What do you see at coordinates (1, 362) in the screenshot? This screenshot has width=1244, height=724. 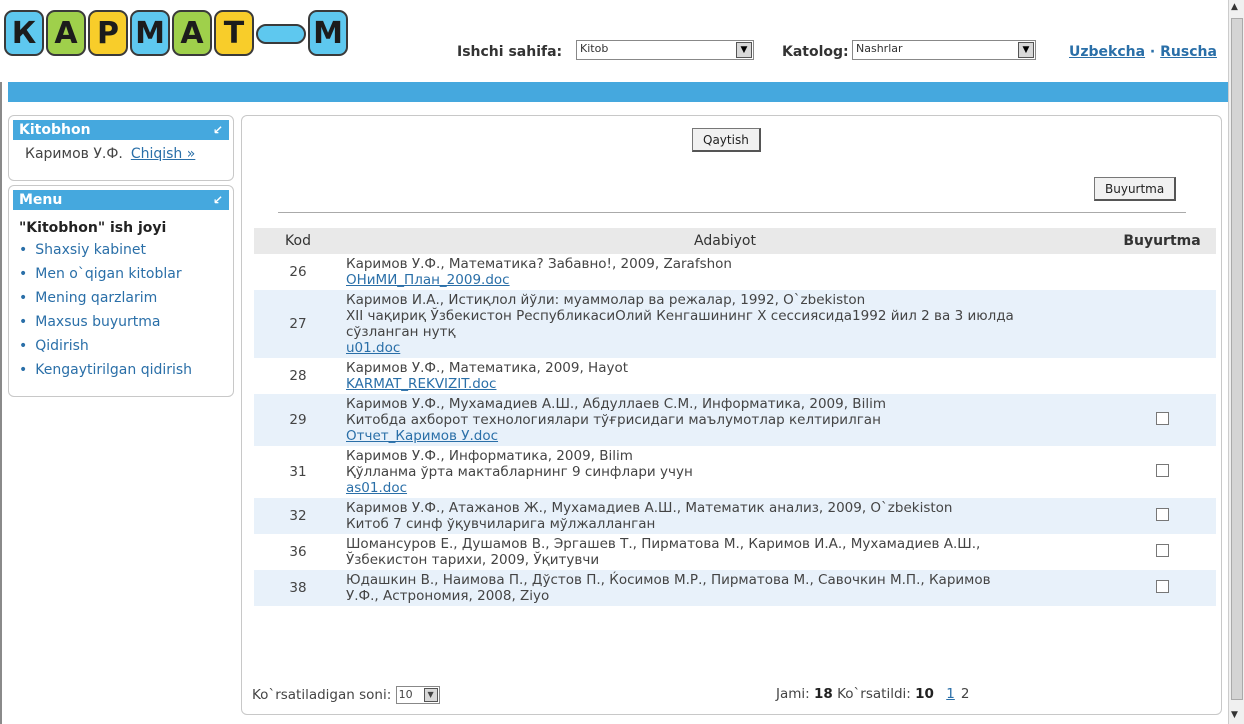 I see `window-edge` at bounding box center [1, 362].